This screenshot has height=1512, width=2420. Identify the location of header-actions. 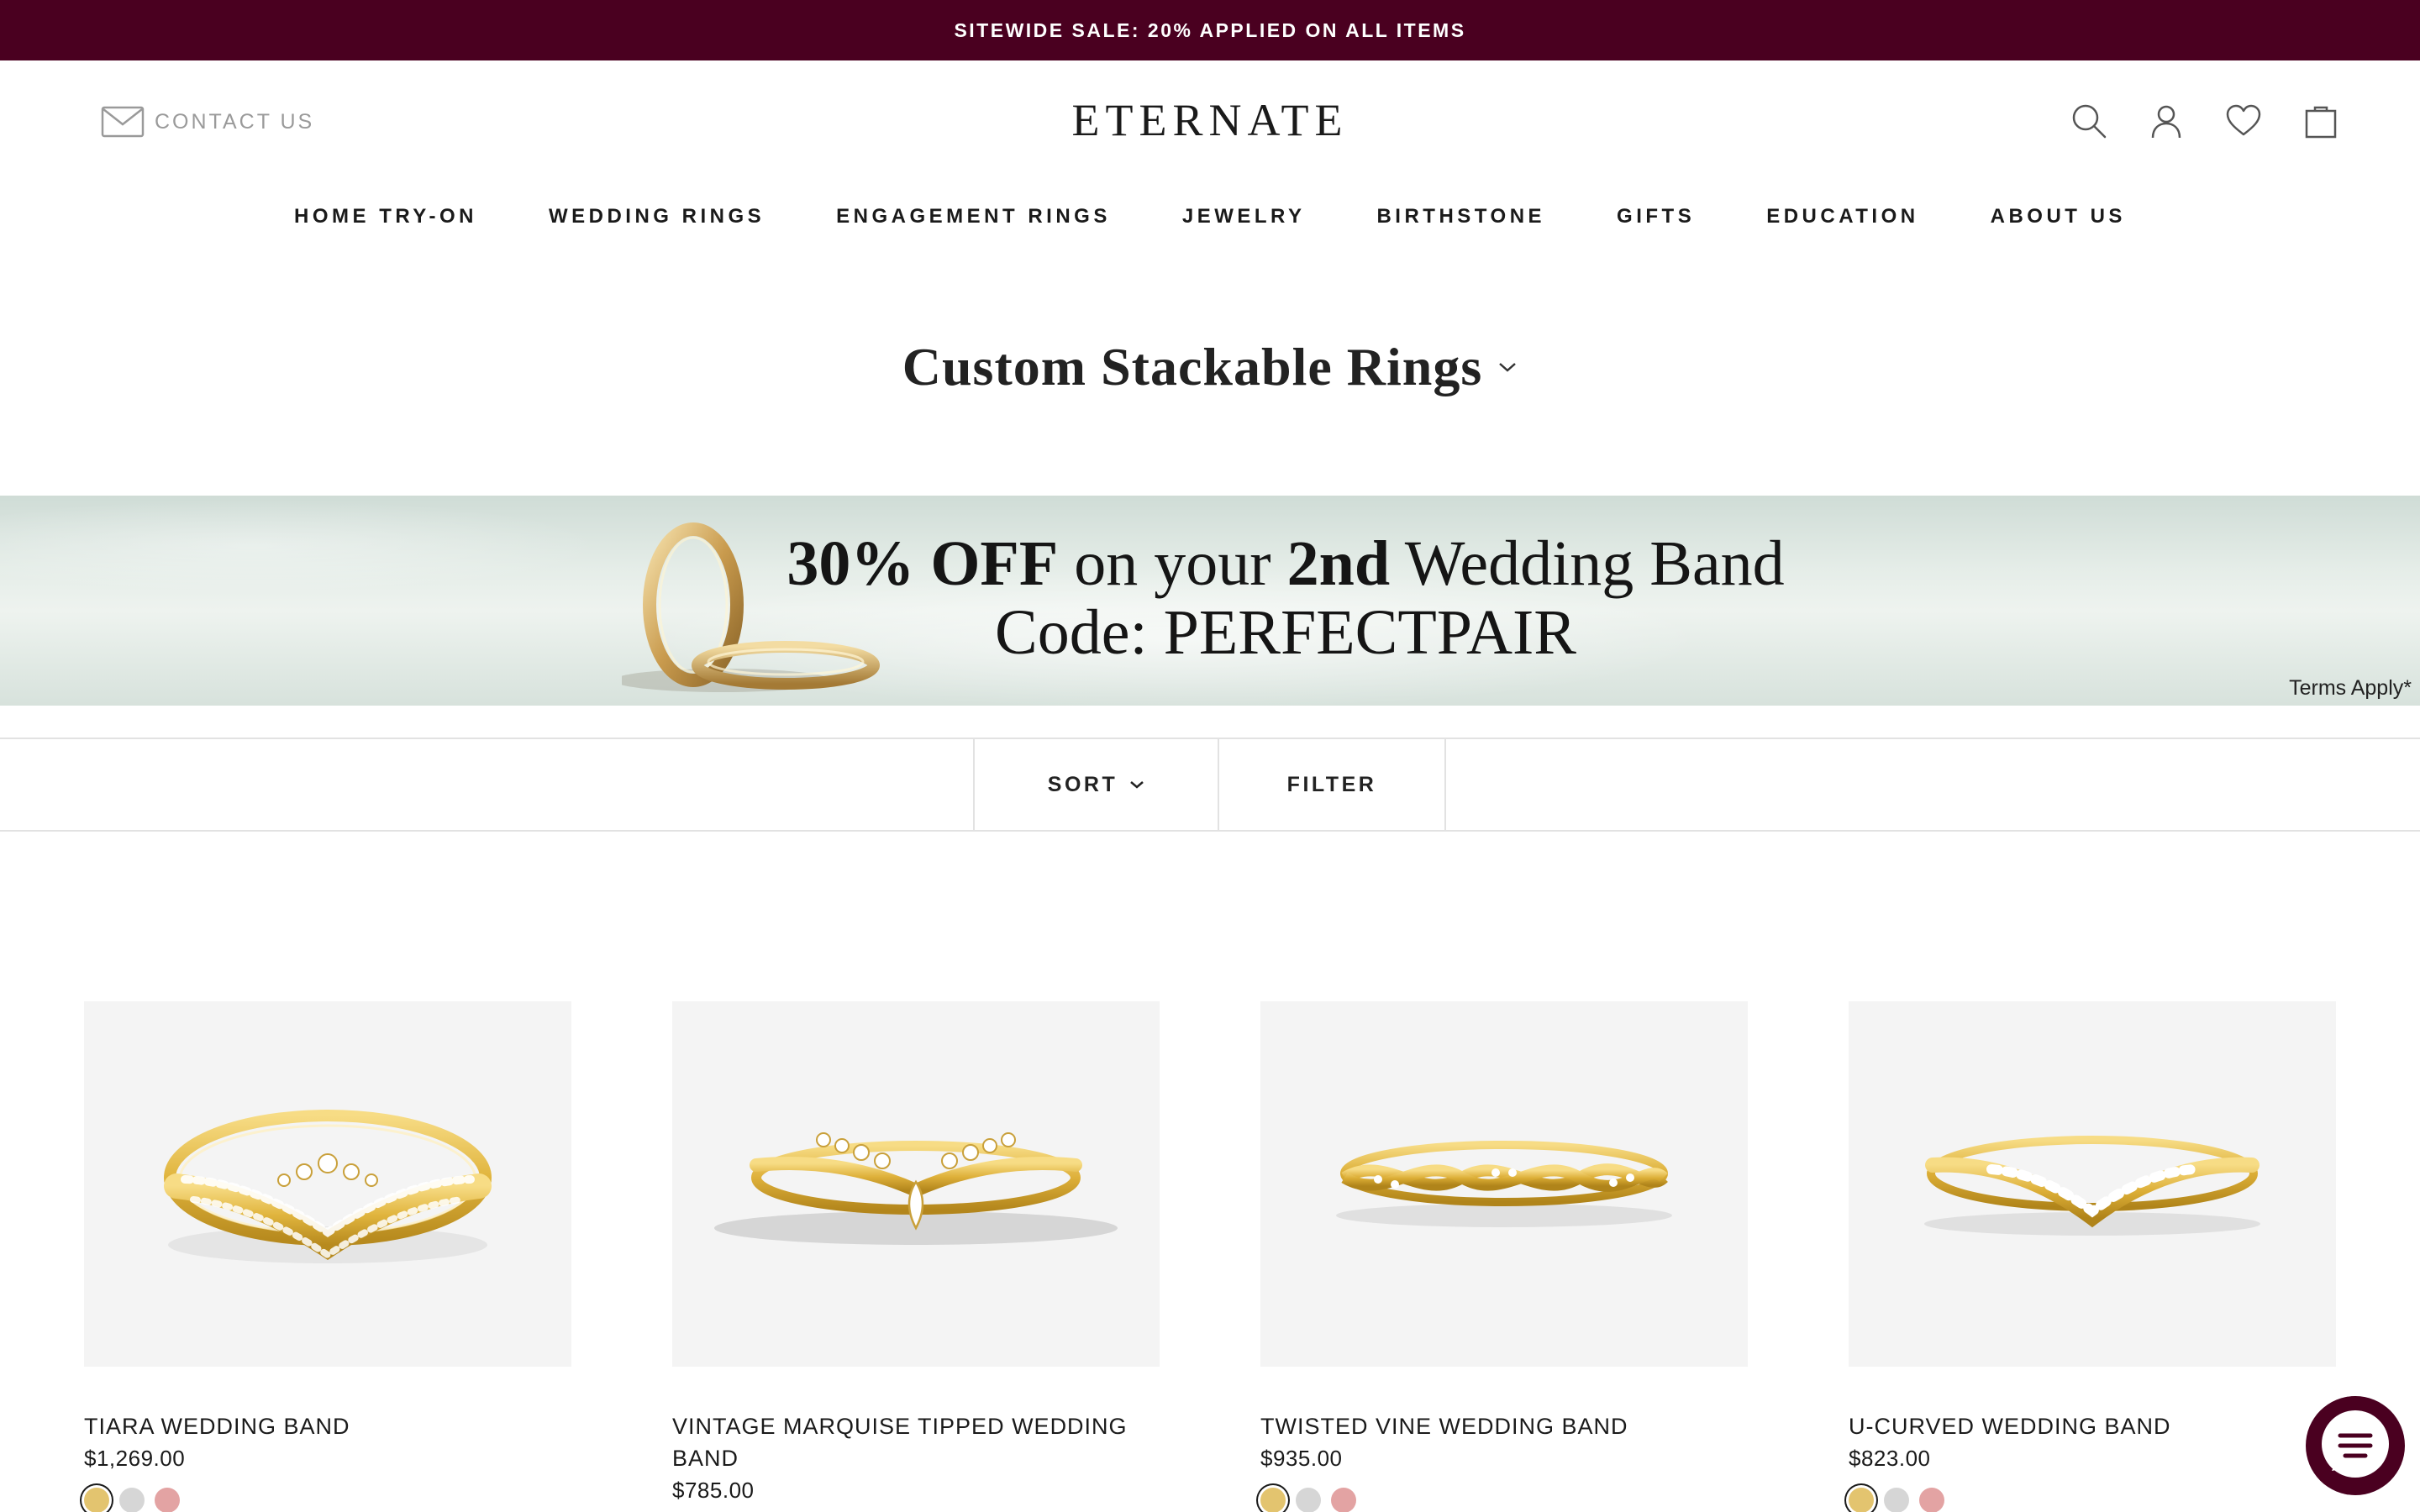
(2205, 120).